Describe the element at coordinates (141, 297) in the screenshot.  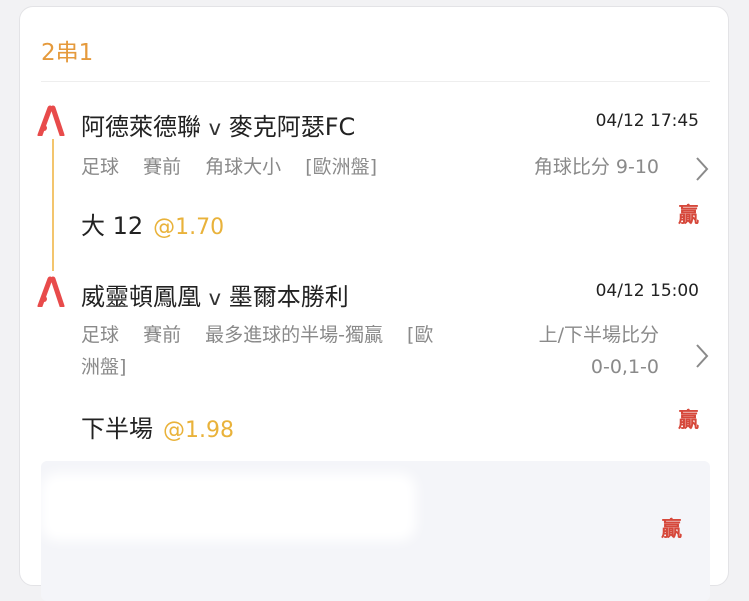
I see `home-team: 威靈頓鳳凰` at that location.